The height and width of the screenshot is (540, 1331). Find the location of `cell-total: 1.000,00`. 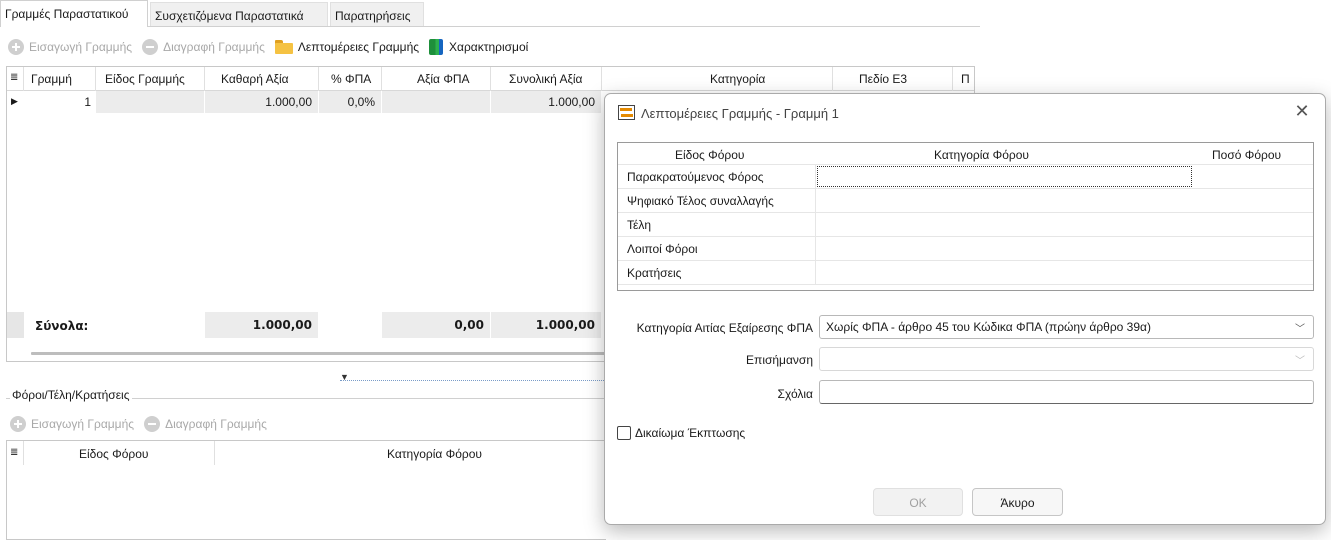

cell-total: 1.000,00 is located at coordinates (546, 102).